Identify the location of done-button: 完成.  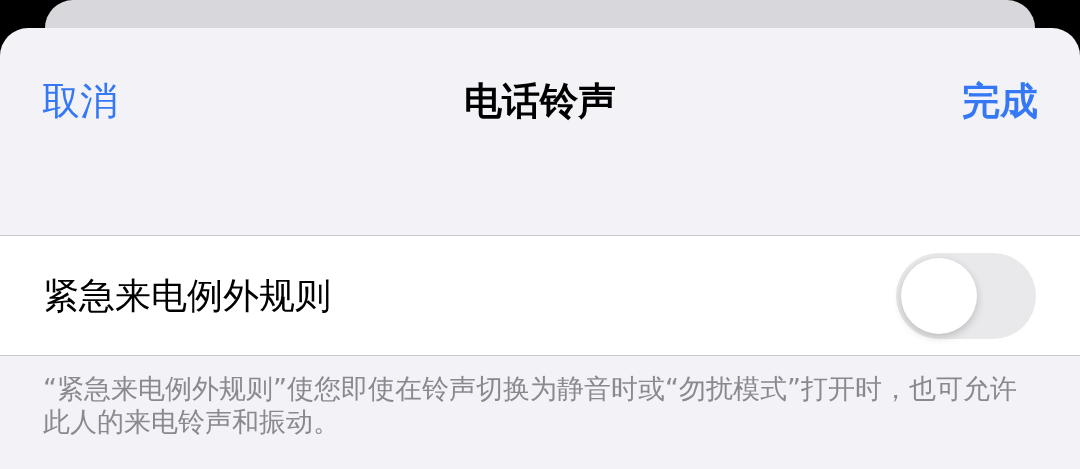
(1000, 101).